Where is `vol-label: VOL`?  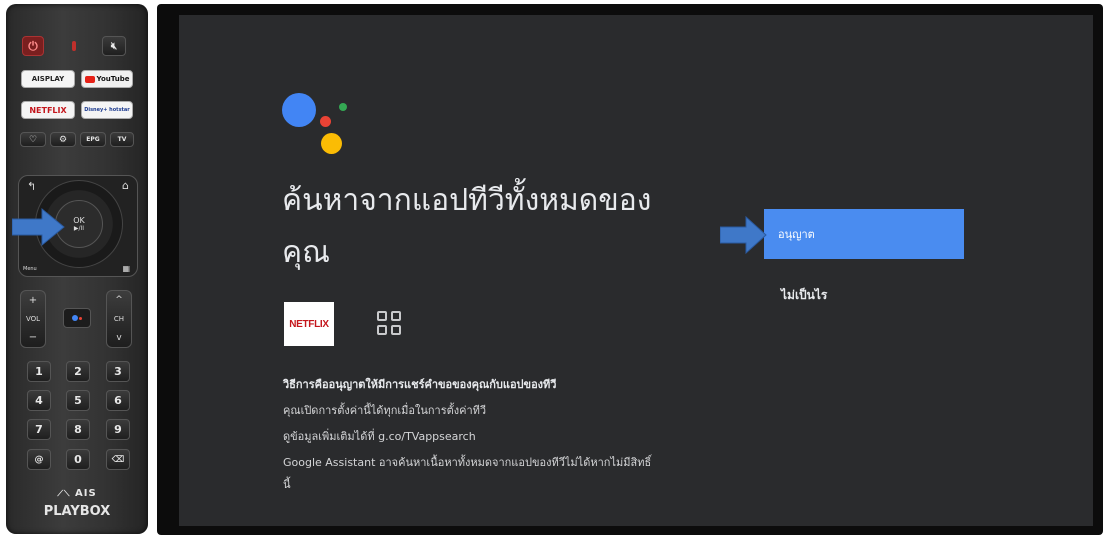 vol-label: VOL is located at coordinates (33, 319).